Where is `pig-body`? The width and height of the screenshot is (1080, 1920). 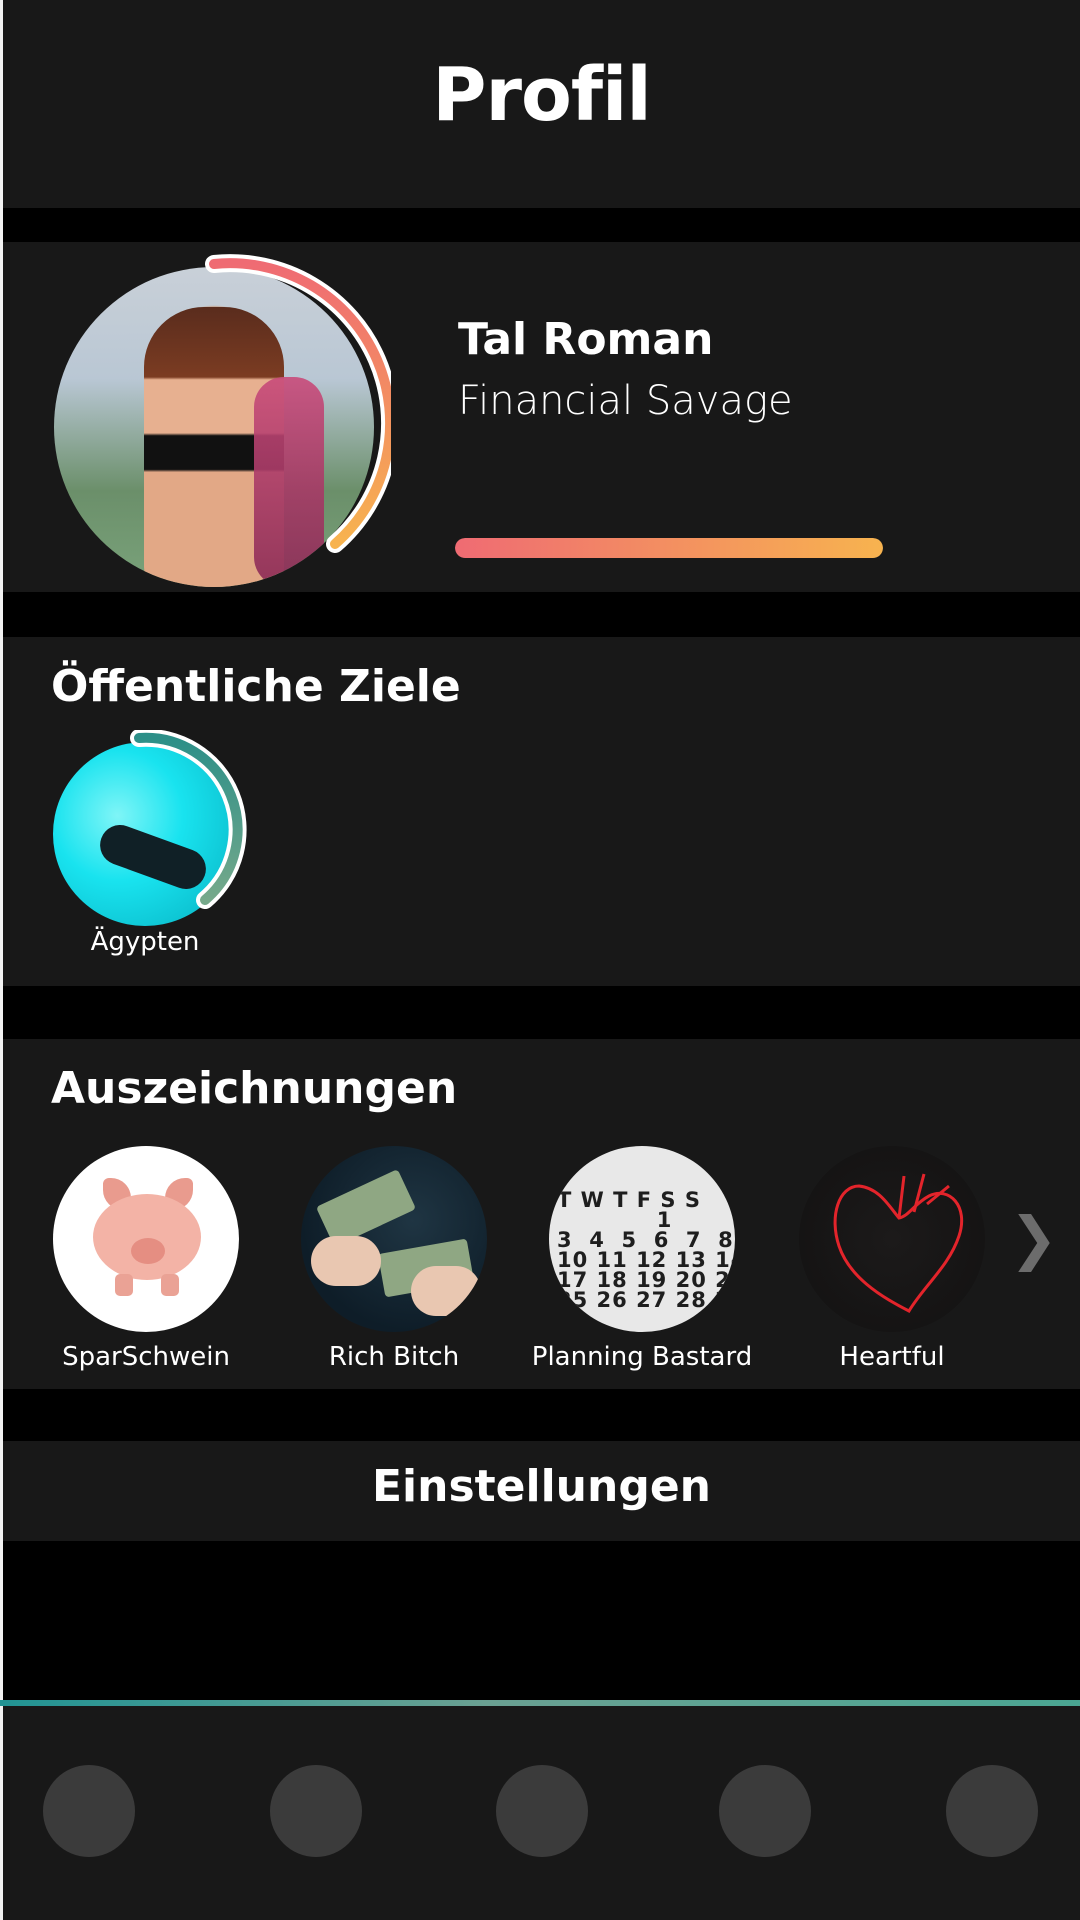 pig-body is located at coordinates (147, 1237).